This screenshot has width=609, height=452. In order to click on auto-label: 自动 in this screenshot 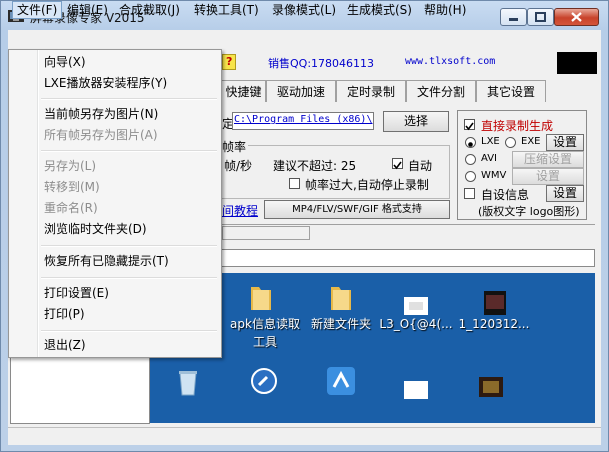, I will do `click(420, 166)`.